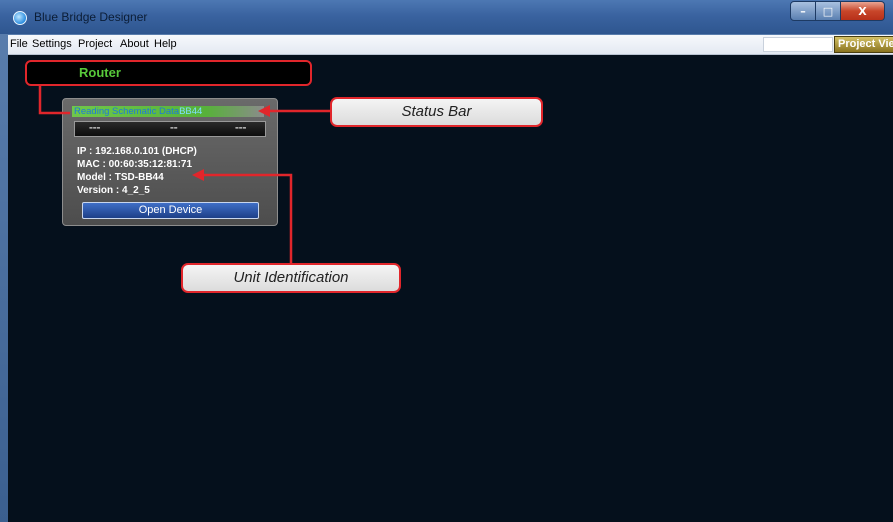 The height and width of the screenshot is (522, 893). Describe the element at coordinates (436, 112) in the screenshot. I see `status-bar-callout: Status Bar` at that location.